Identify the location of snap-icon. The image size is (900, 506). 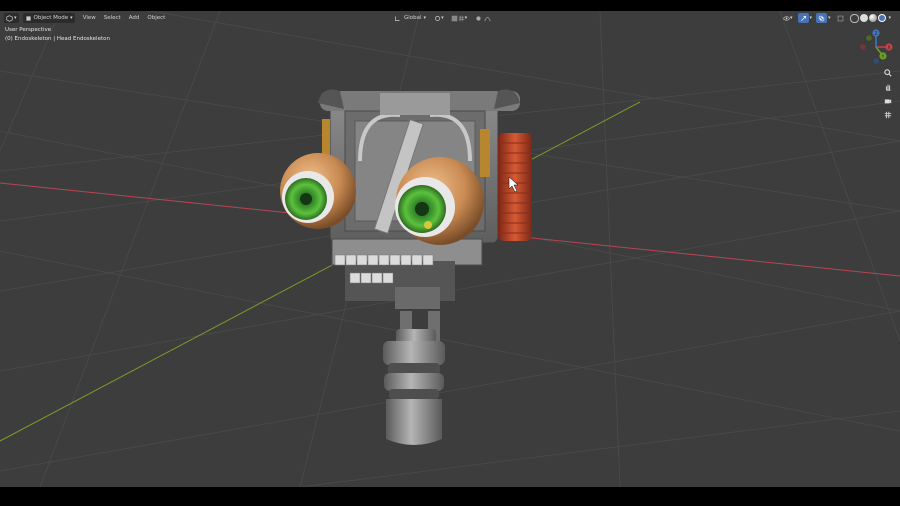
(454, 18).